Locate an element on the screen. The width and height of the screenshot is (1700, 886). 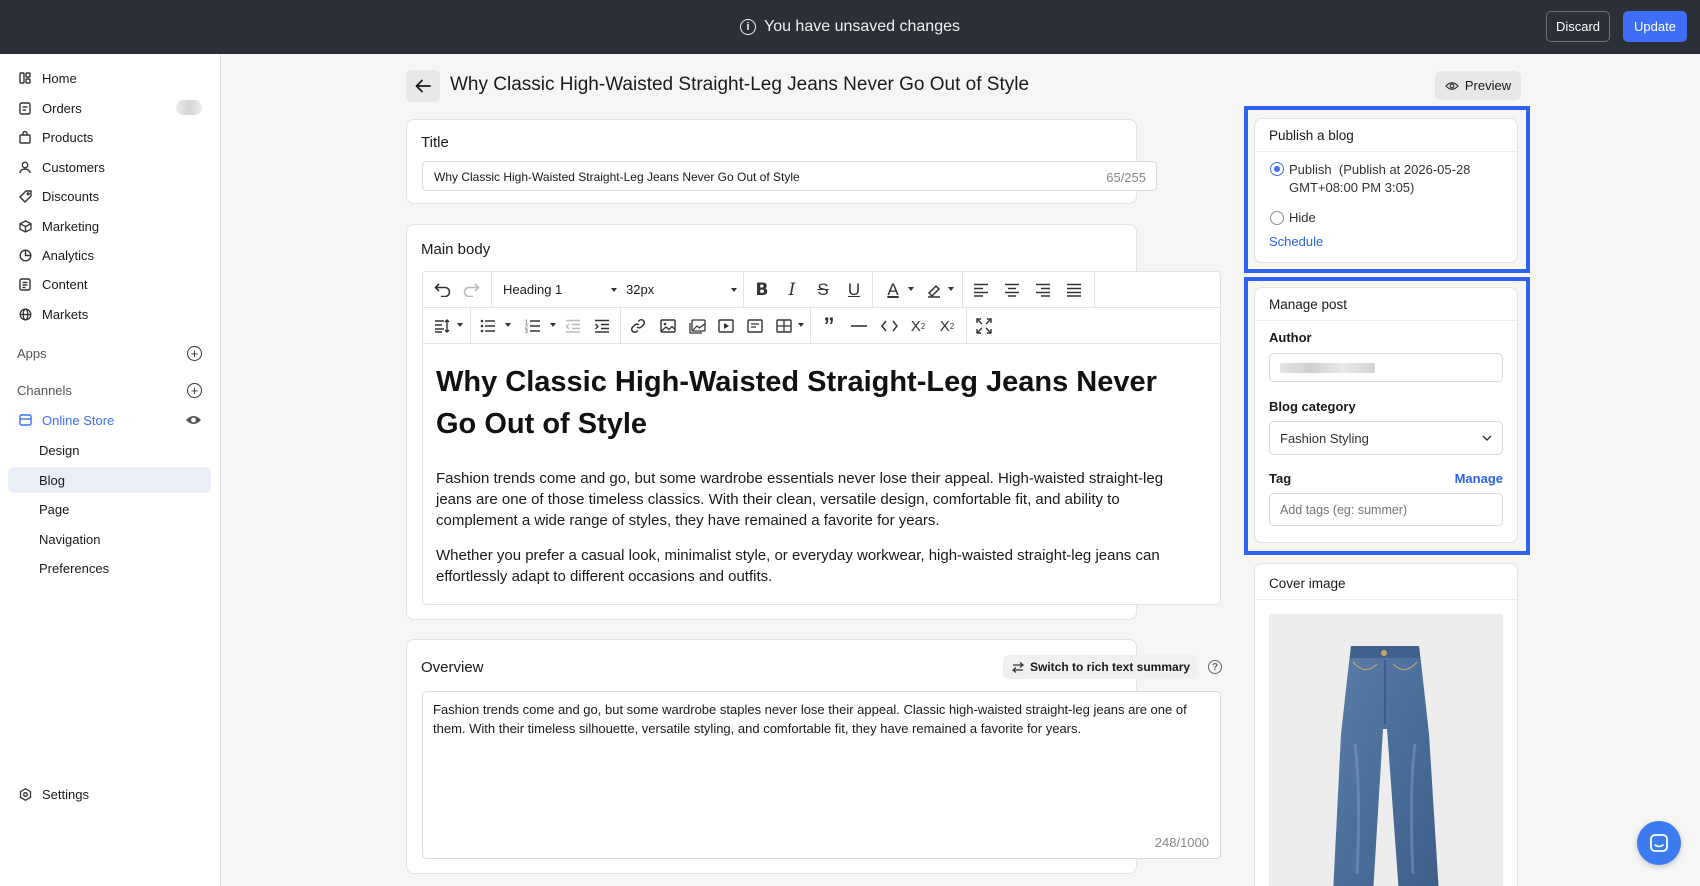
back-button is located at coordinates (423, 86).